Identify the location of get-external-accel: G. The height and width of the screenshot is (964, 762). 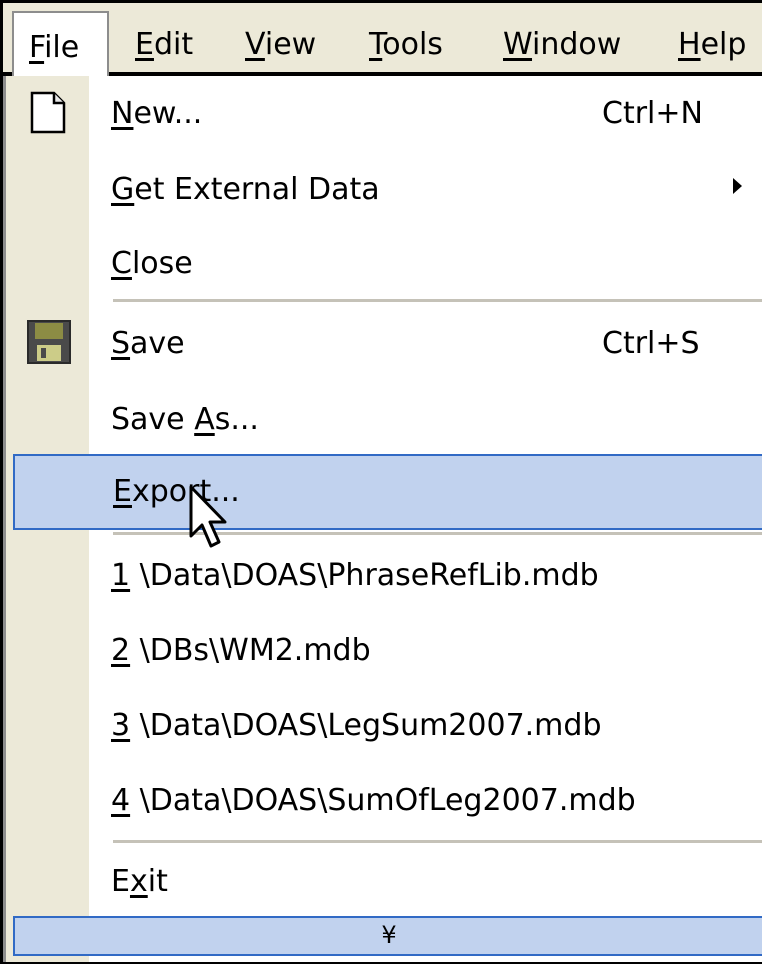
(123, 189).